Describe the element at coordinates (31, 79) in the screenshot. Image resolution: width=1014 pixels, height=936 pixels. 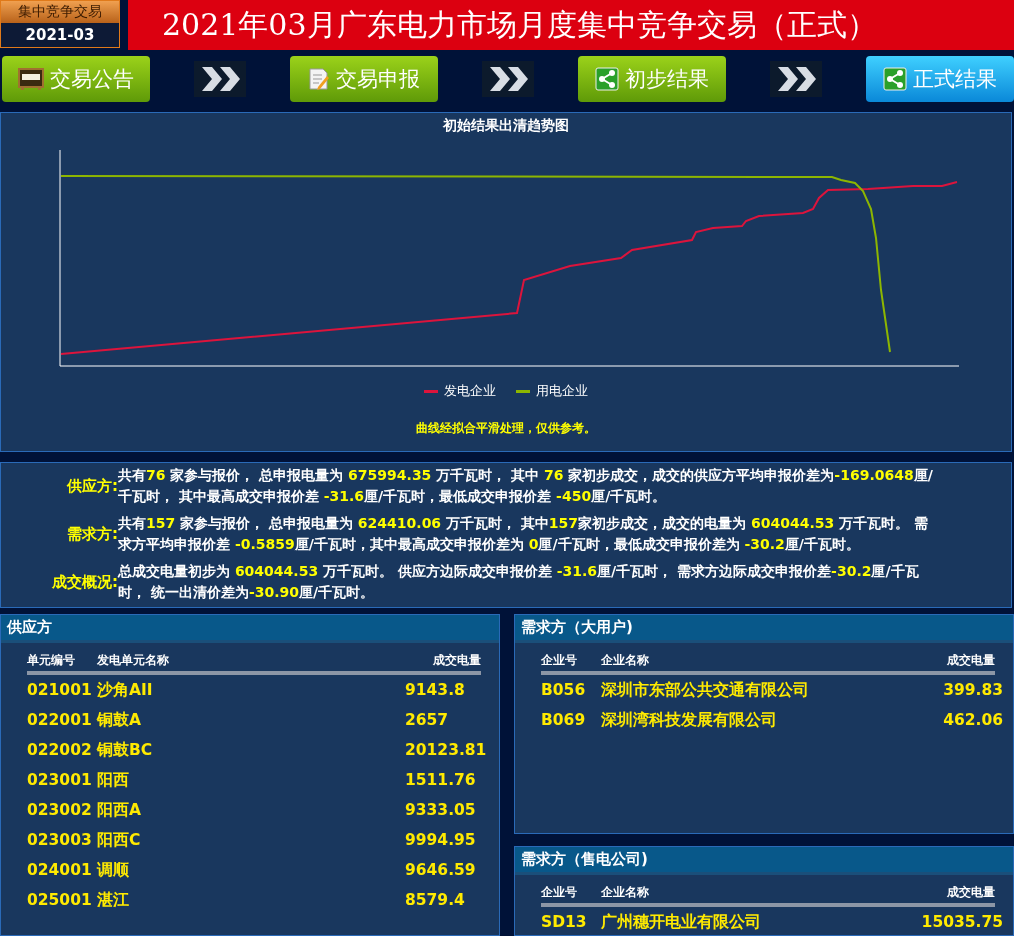
I see `notice-board-icon` at that location.